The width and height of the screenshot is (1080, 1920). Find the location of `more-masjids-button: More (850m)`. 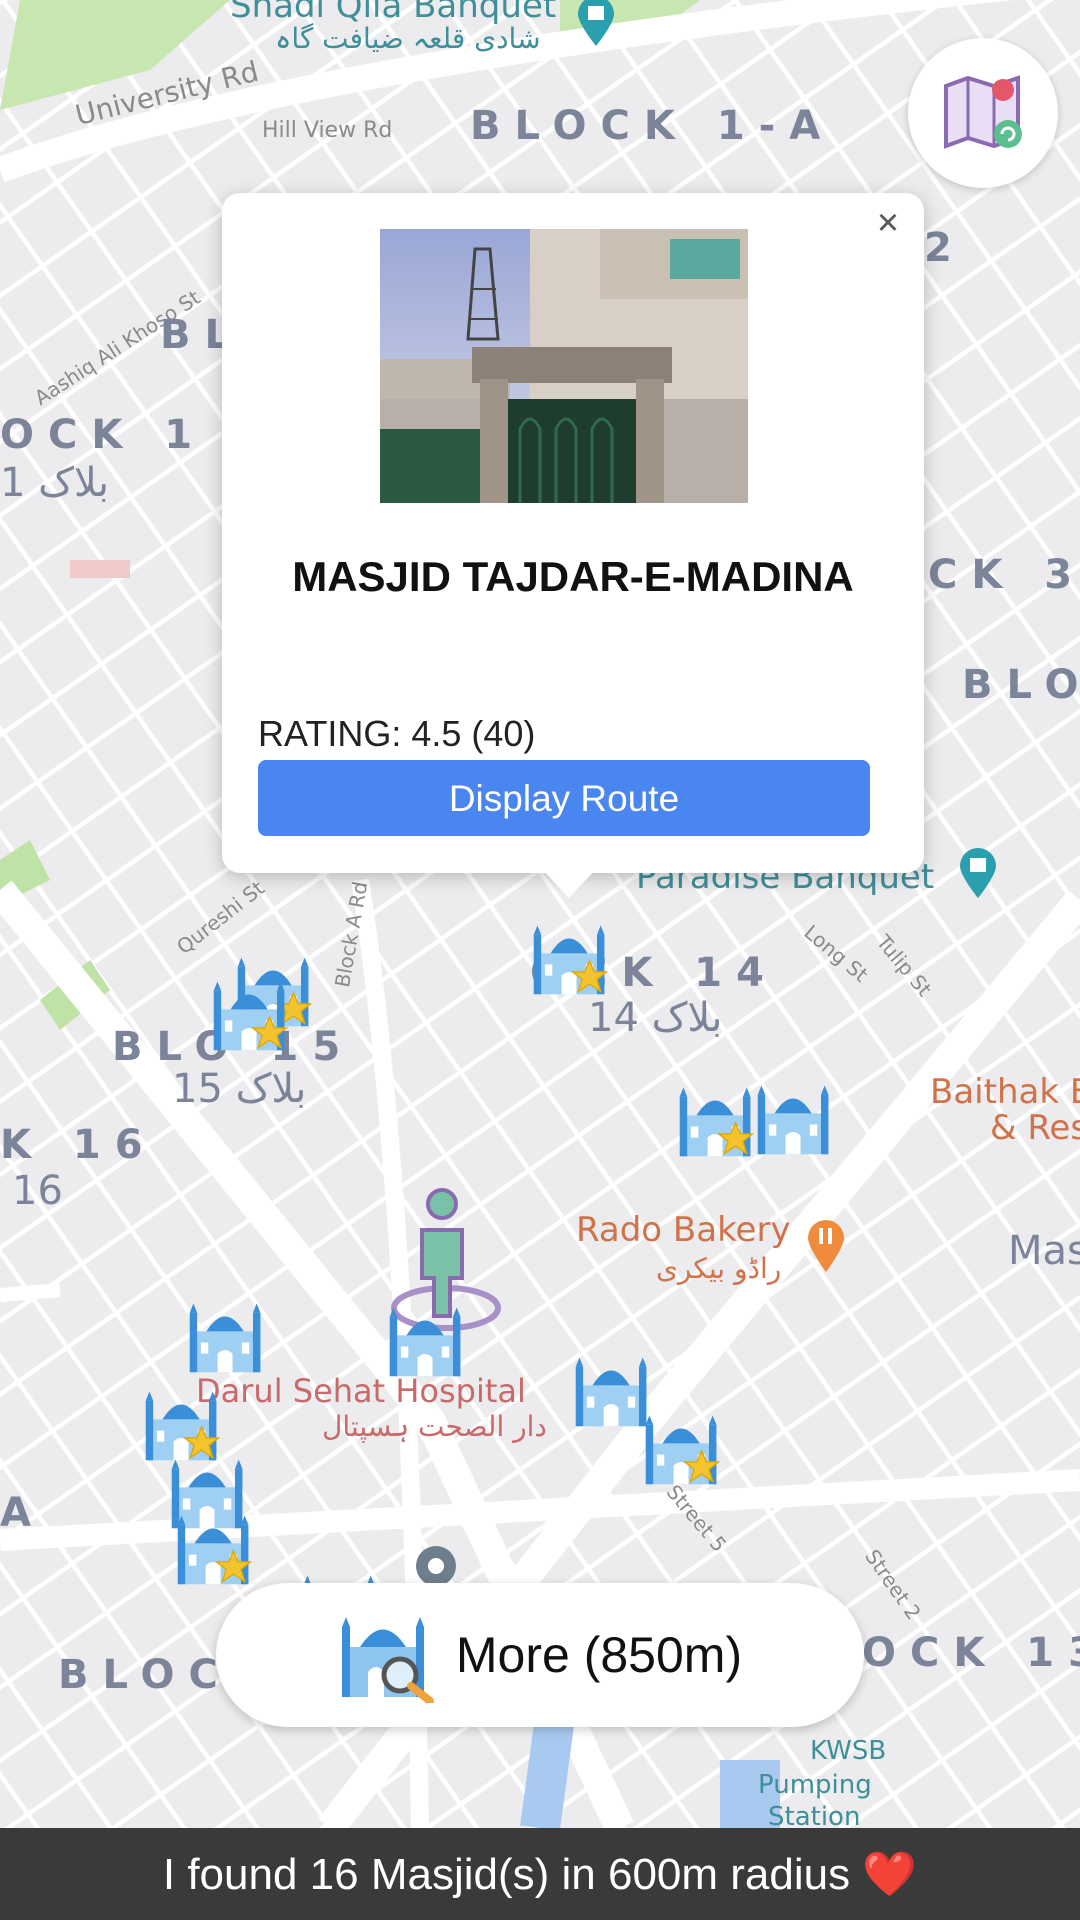

more-masjids-button: More (850m) is located at coordinates (540, 1655).